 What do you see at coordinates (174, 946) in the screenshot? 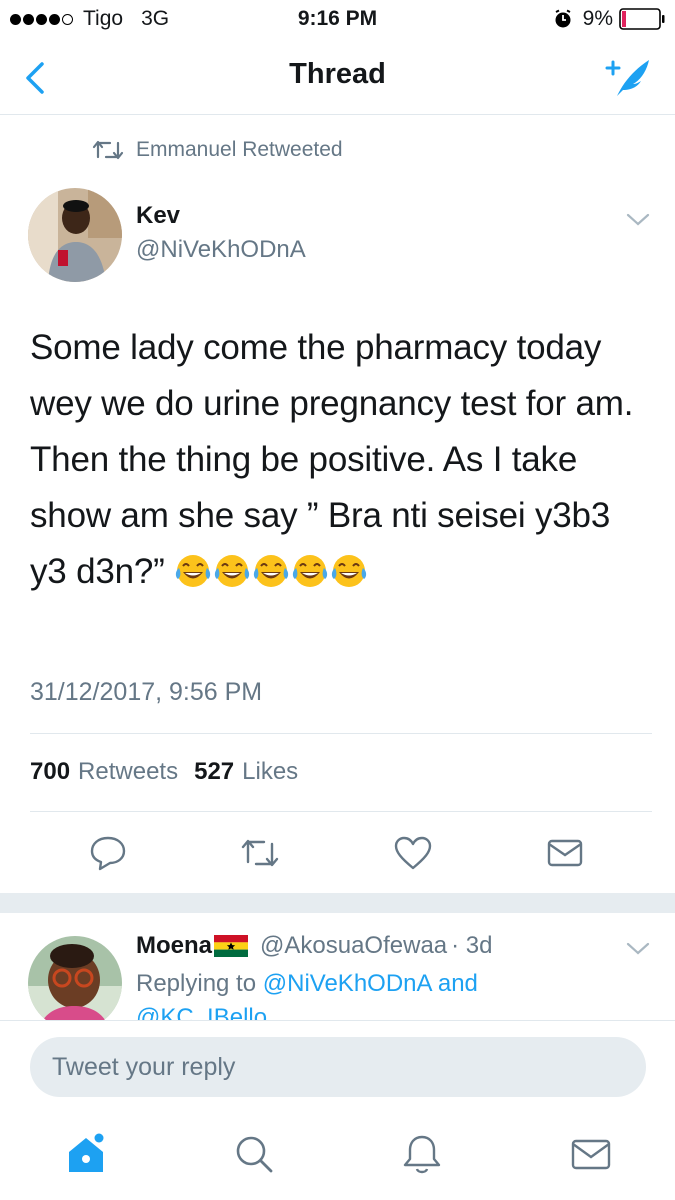
I see `reply-author-name: Moena` at bounding box center [174, 946].